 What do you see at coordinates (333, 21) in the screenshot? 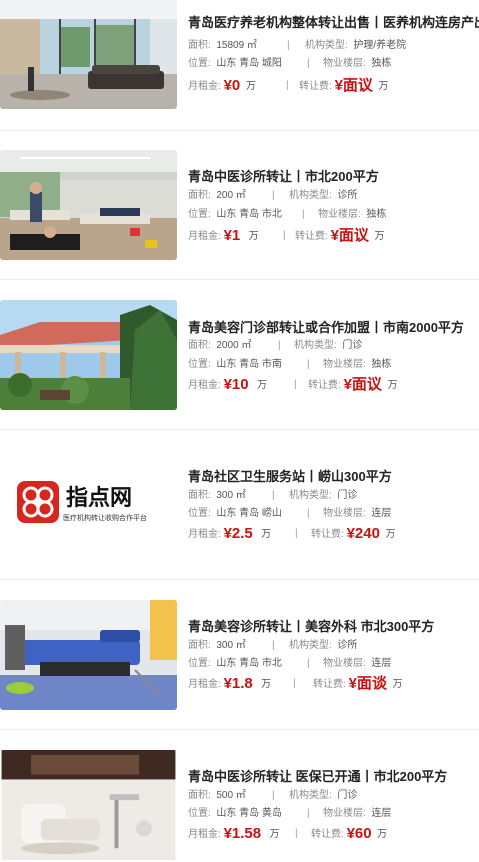
I see `listing-title: 青岛医疗养老机构整体转让出售丨医养机构连房产出` at bounding box center [333, 21].